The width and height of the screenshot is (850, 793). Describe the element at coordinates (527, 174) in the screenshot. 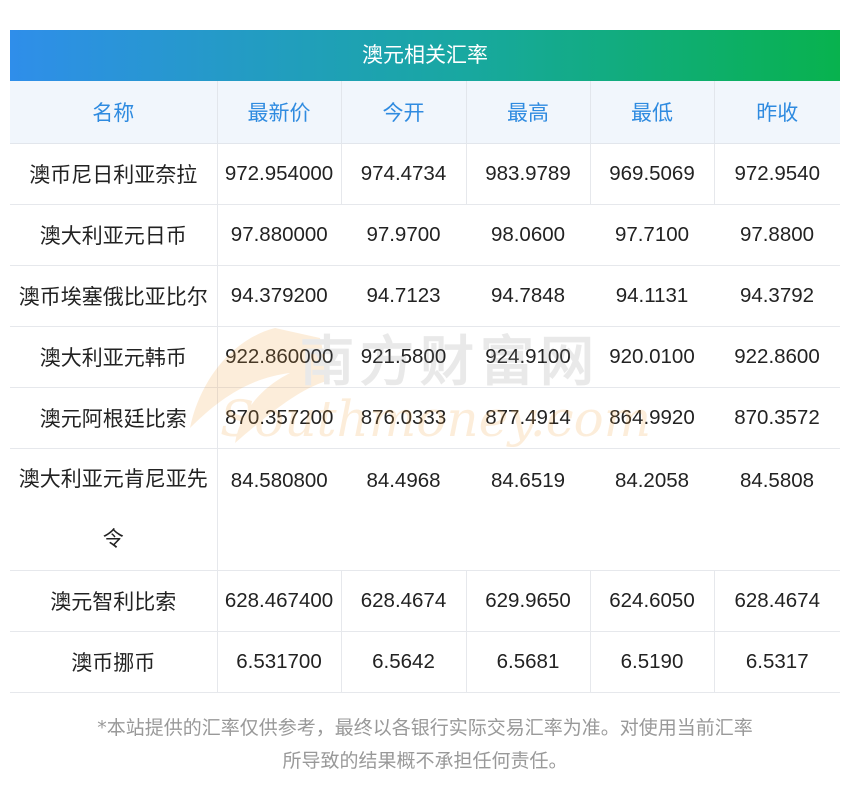

I see `high-price: 983.9789` at that location.